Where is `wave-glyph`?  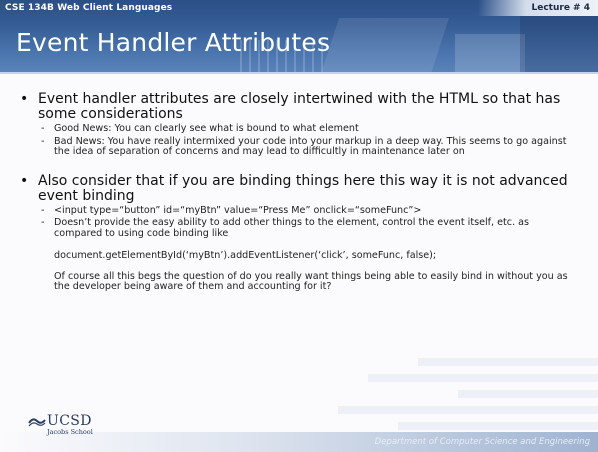 wave-glyph is located at coordinates (37, 422).